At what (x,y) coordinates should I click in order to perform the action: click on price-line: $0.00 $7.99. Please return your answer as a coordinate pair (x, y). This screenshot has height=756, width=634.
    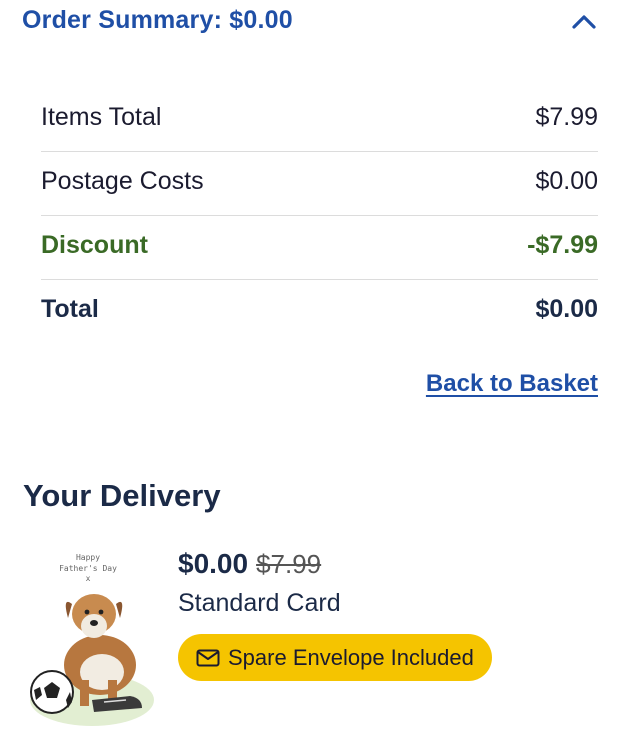
    Looking at the image, I should click on (249, 564).